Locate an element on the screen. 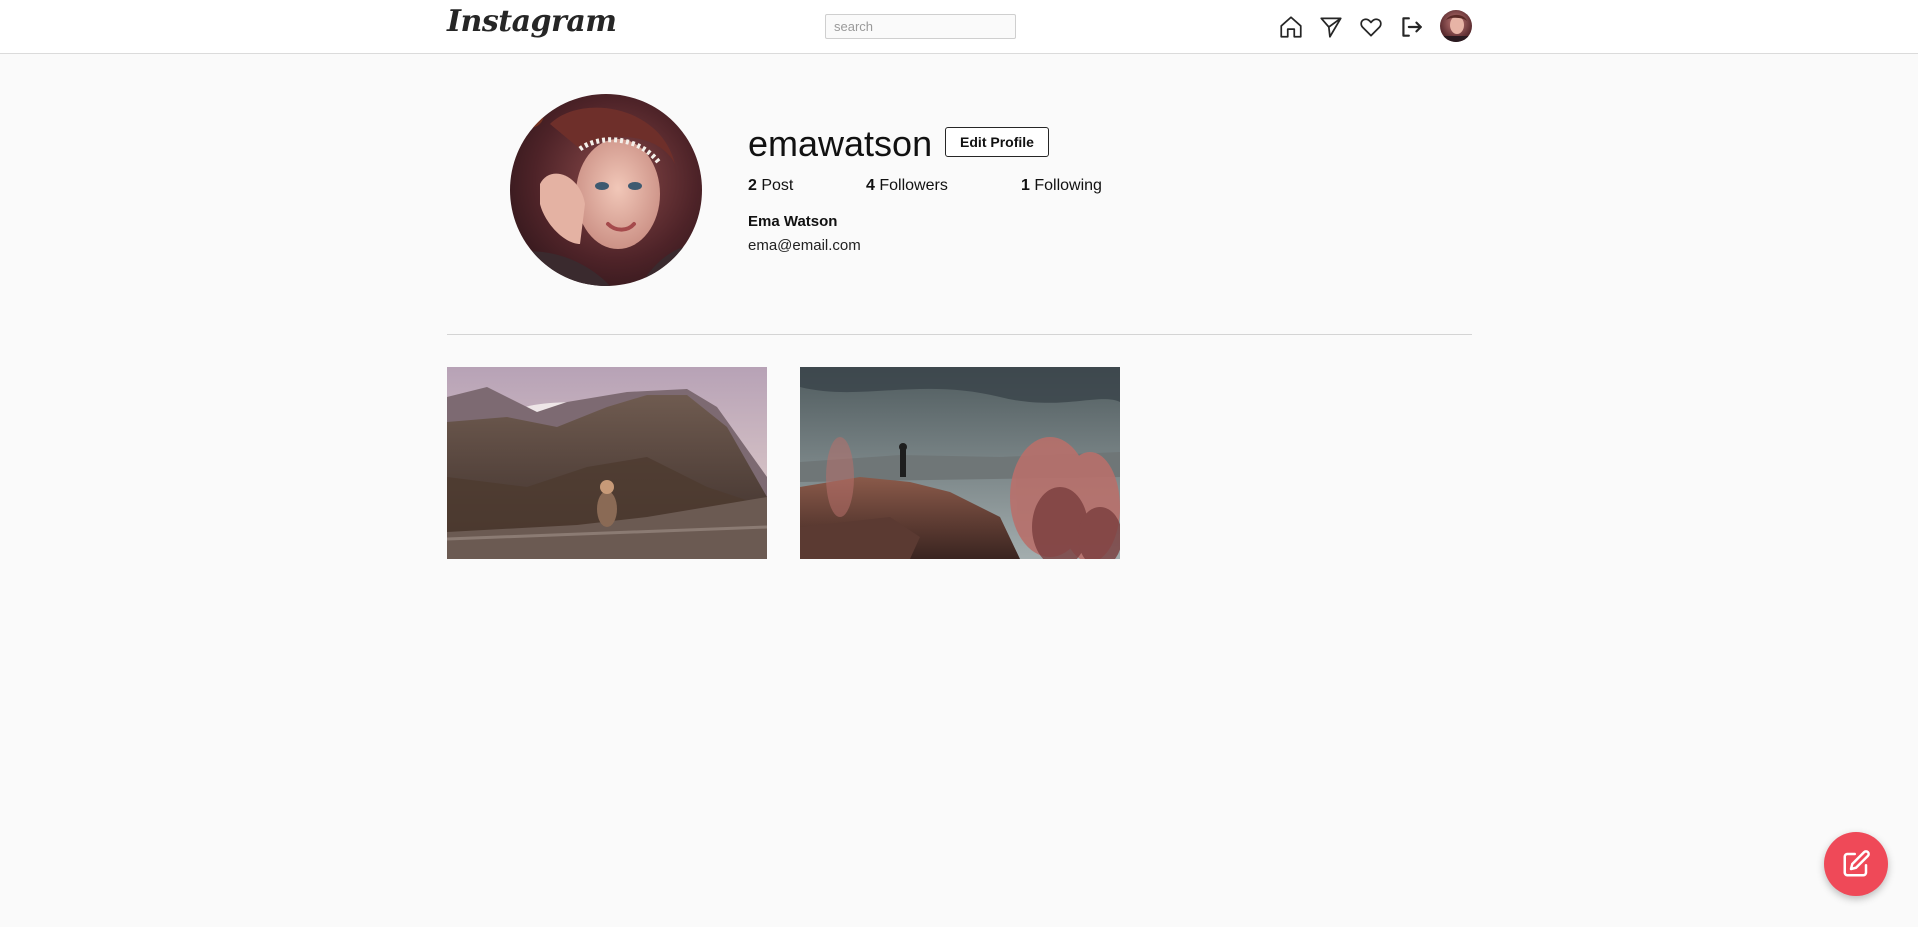 This screenshot has width=1918, height=927. followers-label: Followers is located at coordinates (913, 185).